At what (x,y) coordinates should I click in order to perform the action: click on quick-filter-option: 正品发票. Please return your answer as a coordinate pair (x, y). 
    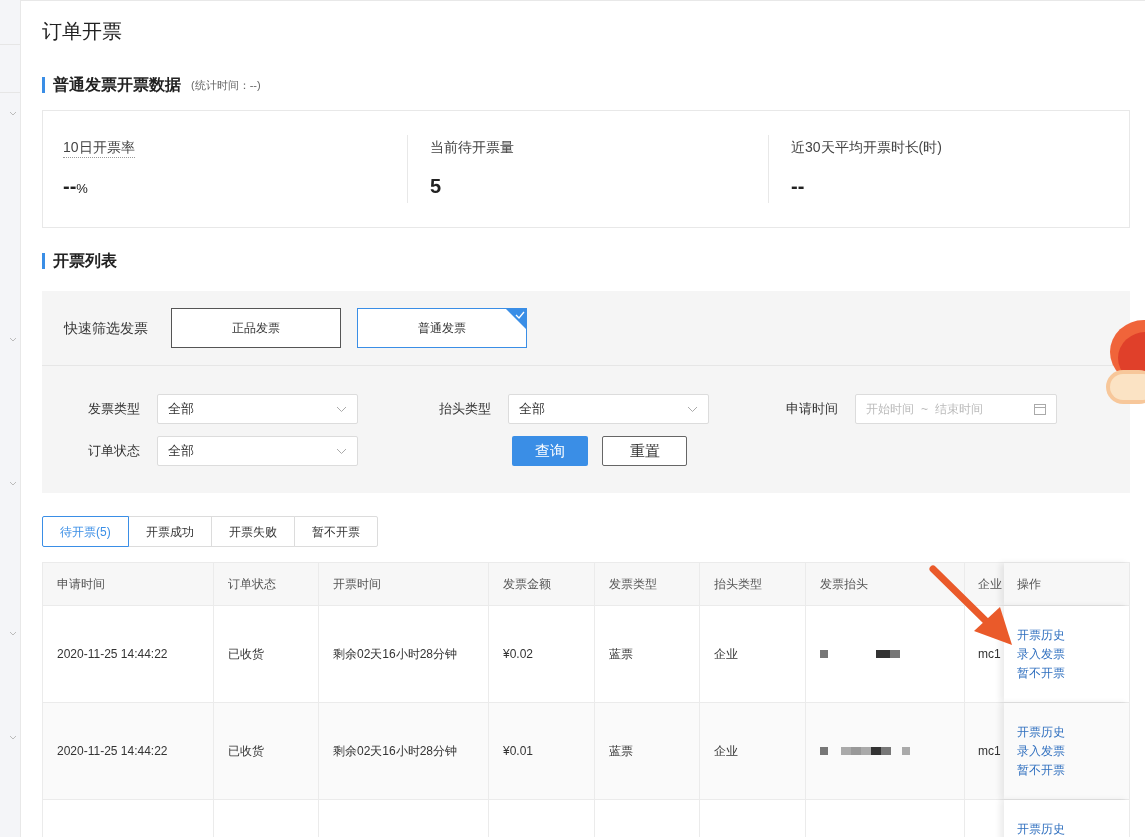
    Looking at the image, I should click on (256, 328).